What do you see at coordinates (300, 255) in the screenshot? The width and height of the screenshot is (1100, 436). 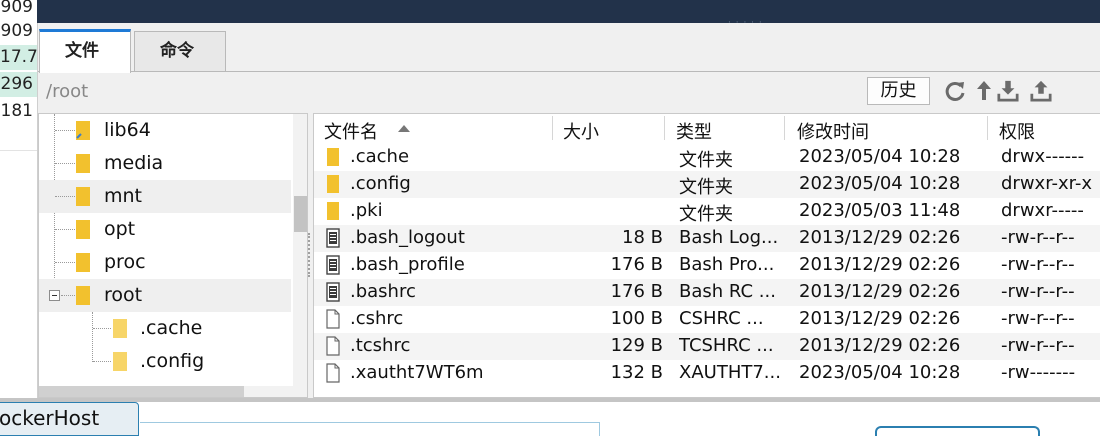 I see `tree-vertical-scrollbar` at bounding box center [300, 255].